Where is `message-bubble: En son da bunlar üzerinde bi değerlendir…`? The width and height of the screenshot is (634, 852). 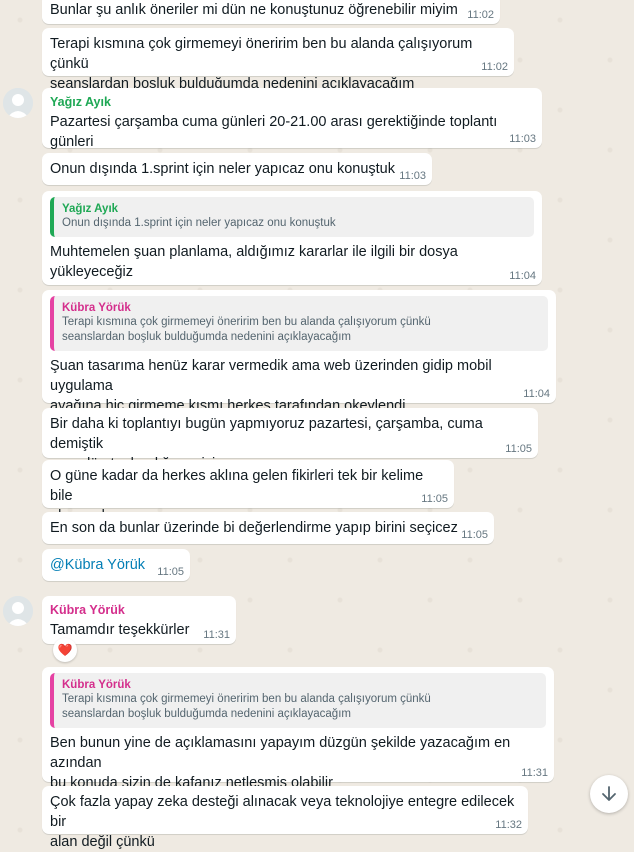
message-bubble: En son da bunlar üzerinde bi değerlendir… is located at coordinates (268, 528).